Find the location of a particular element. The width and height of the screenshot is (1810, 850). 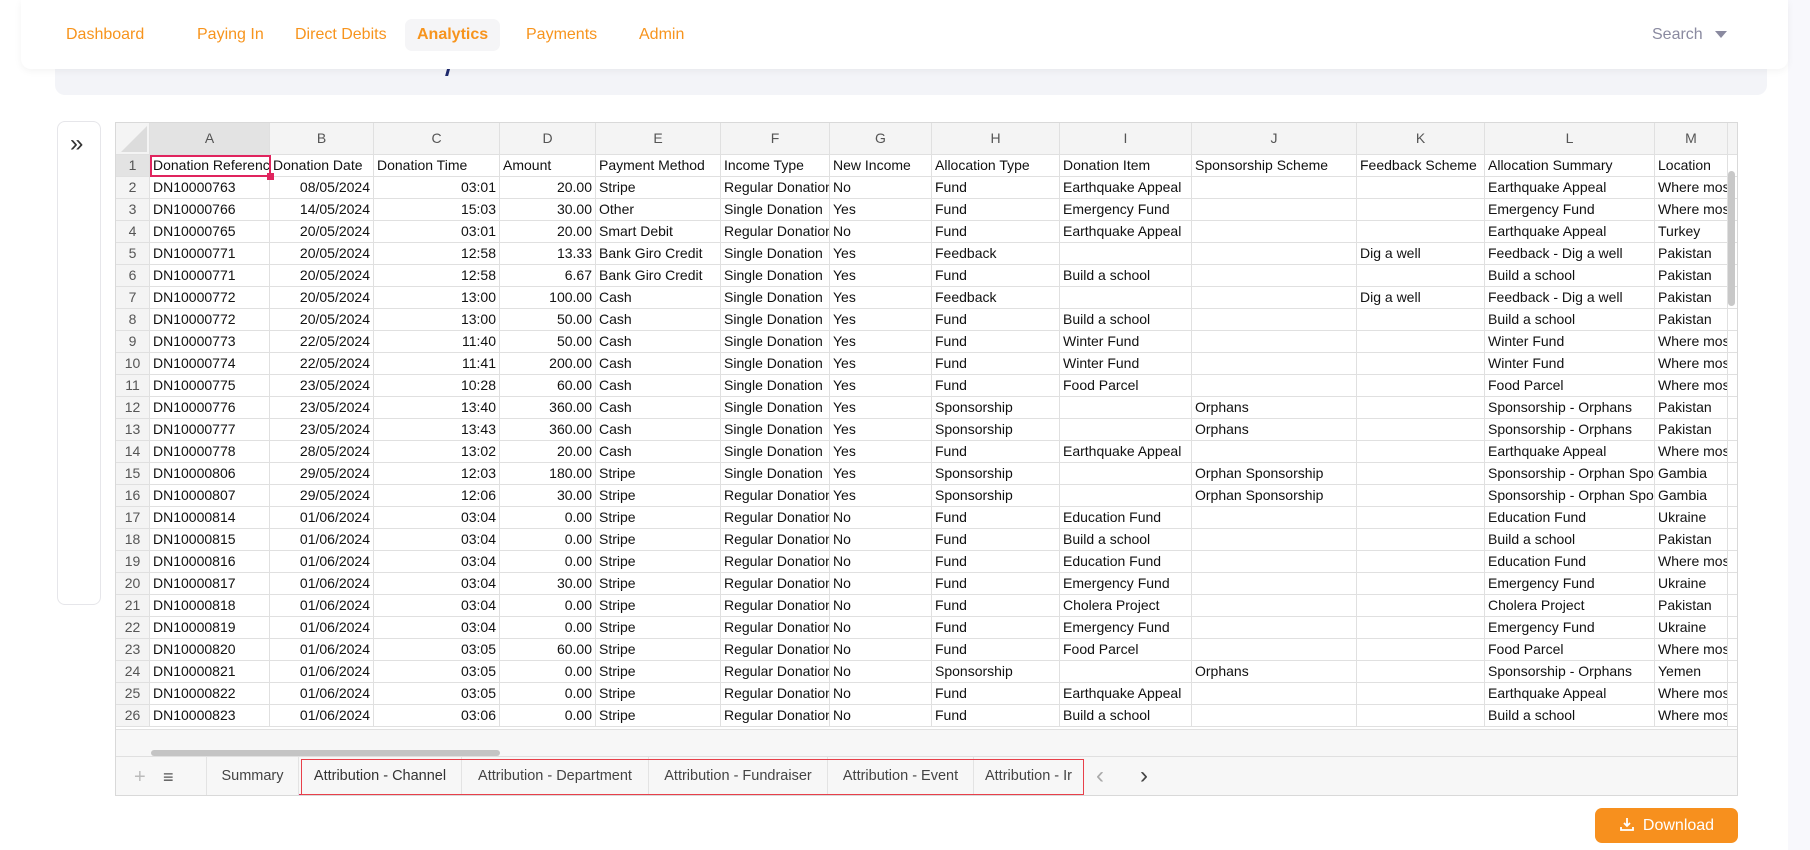

cell: Education Fund is located at coordinates (1126, 562).